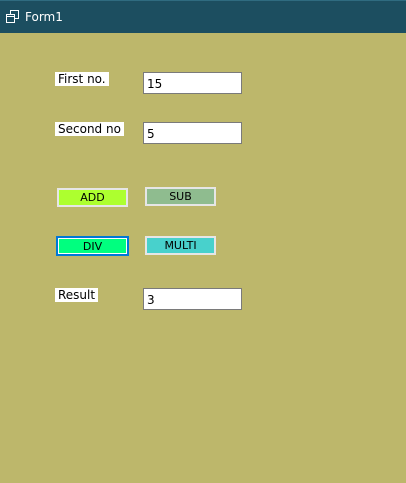  Describe the element at coordinates (192, 299) in the screenshot. I see `result-field` at that location.